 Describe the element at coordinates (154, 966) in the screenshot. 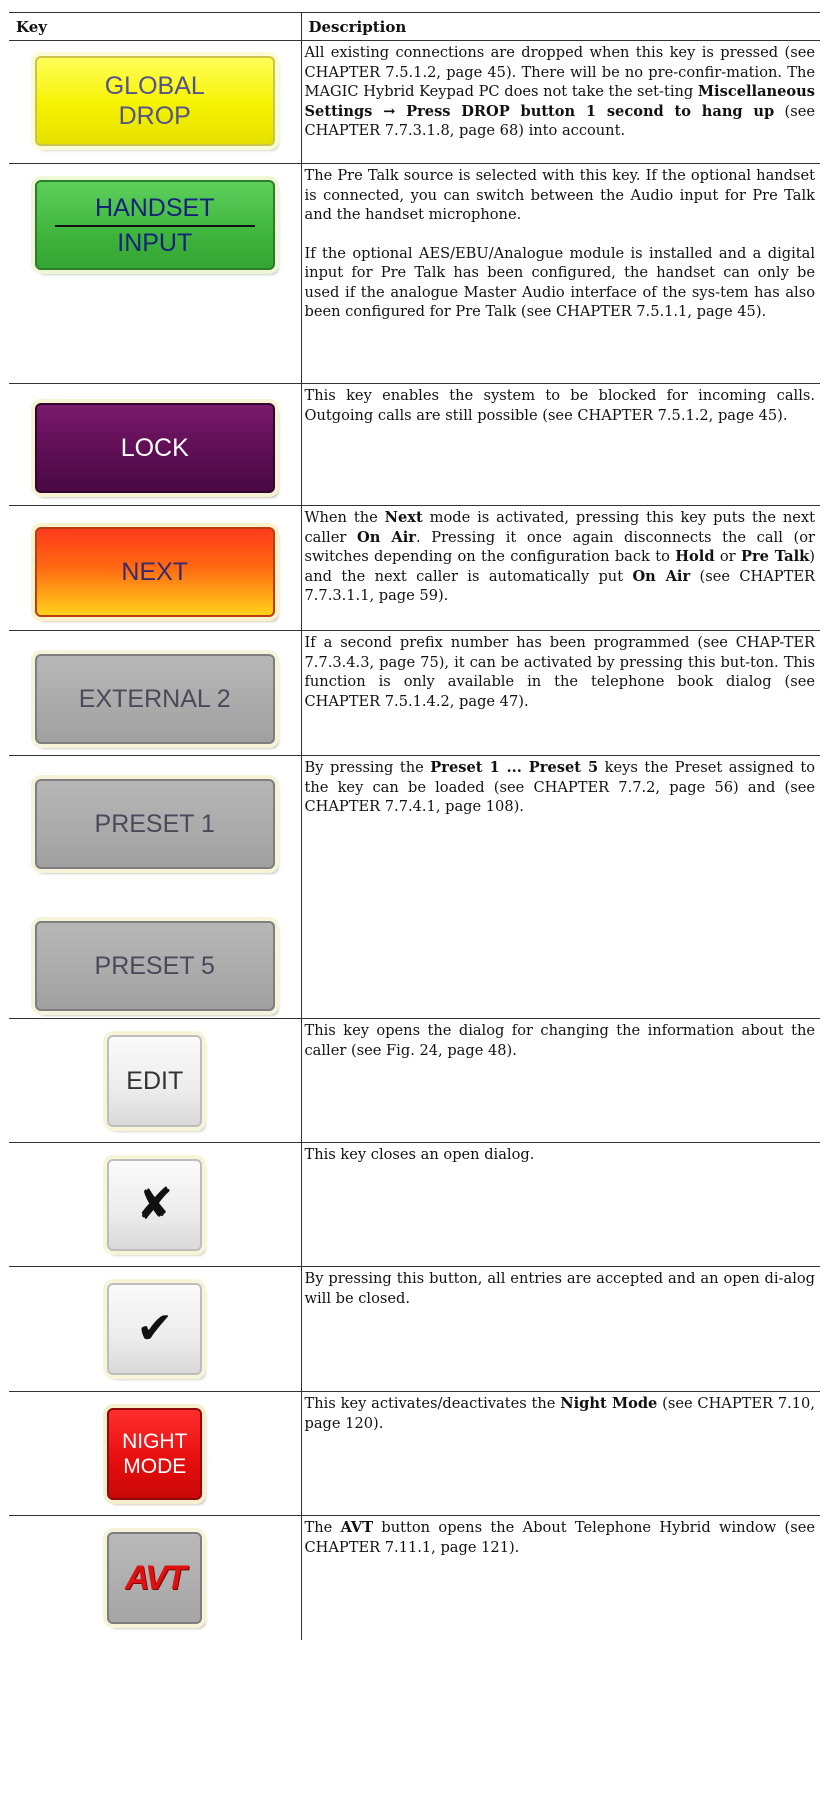

I see `preset-5-key: PRESET 5` at that location.